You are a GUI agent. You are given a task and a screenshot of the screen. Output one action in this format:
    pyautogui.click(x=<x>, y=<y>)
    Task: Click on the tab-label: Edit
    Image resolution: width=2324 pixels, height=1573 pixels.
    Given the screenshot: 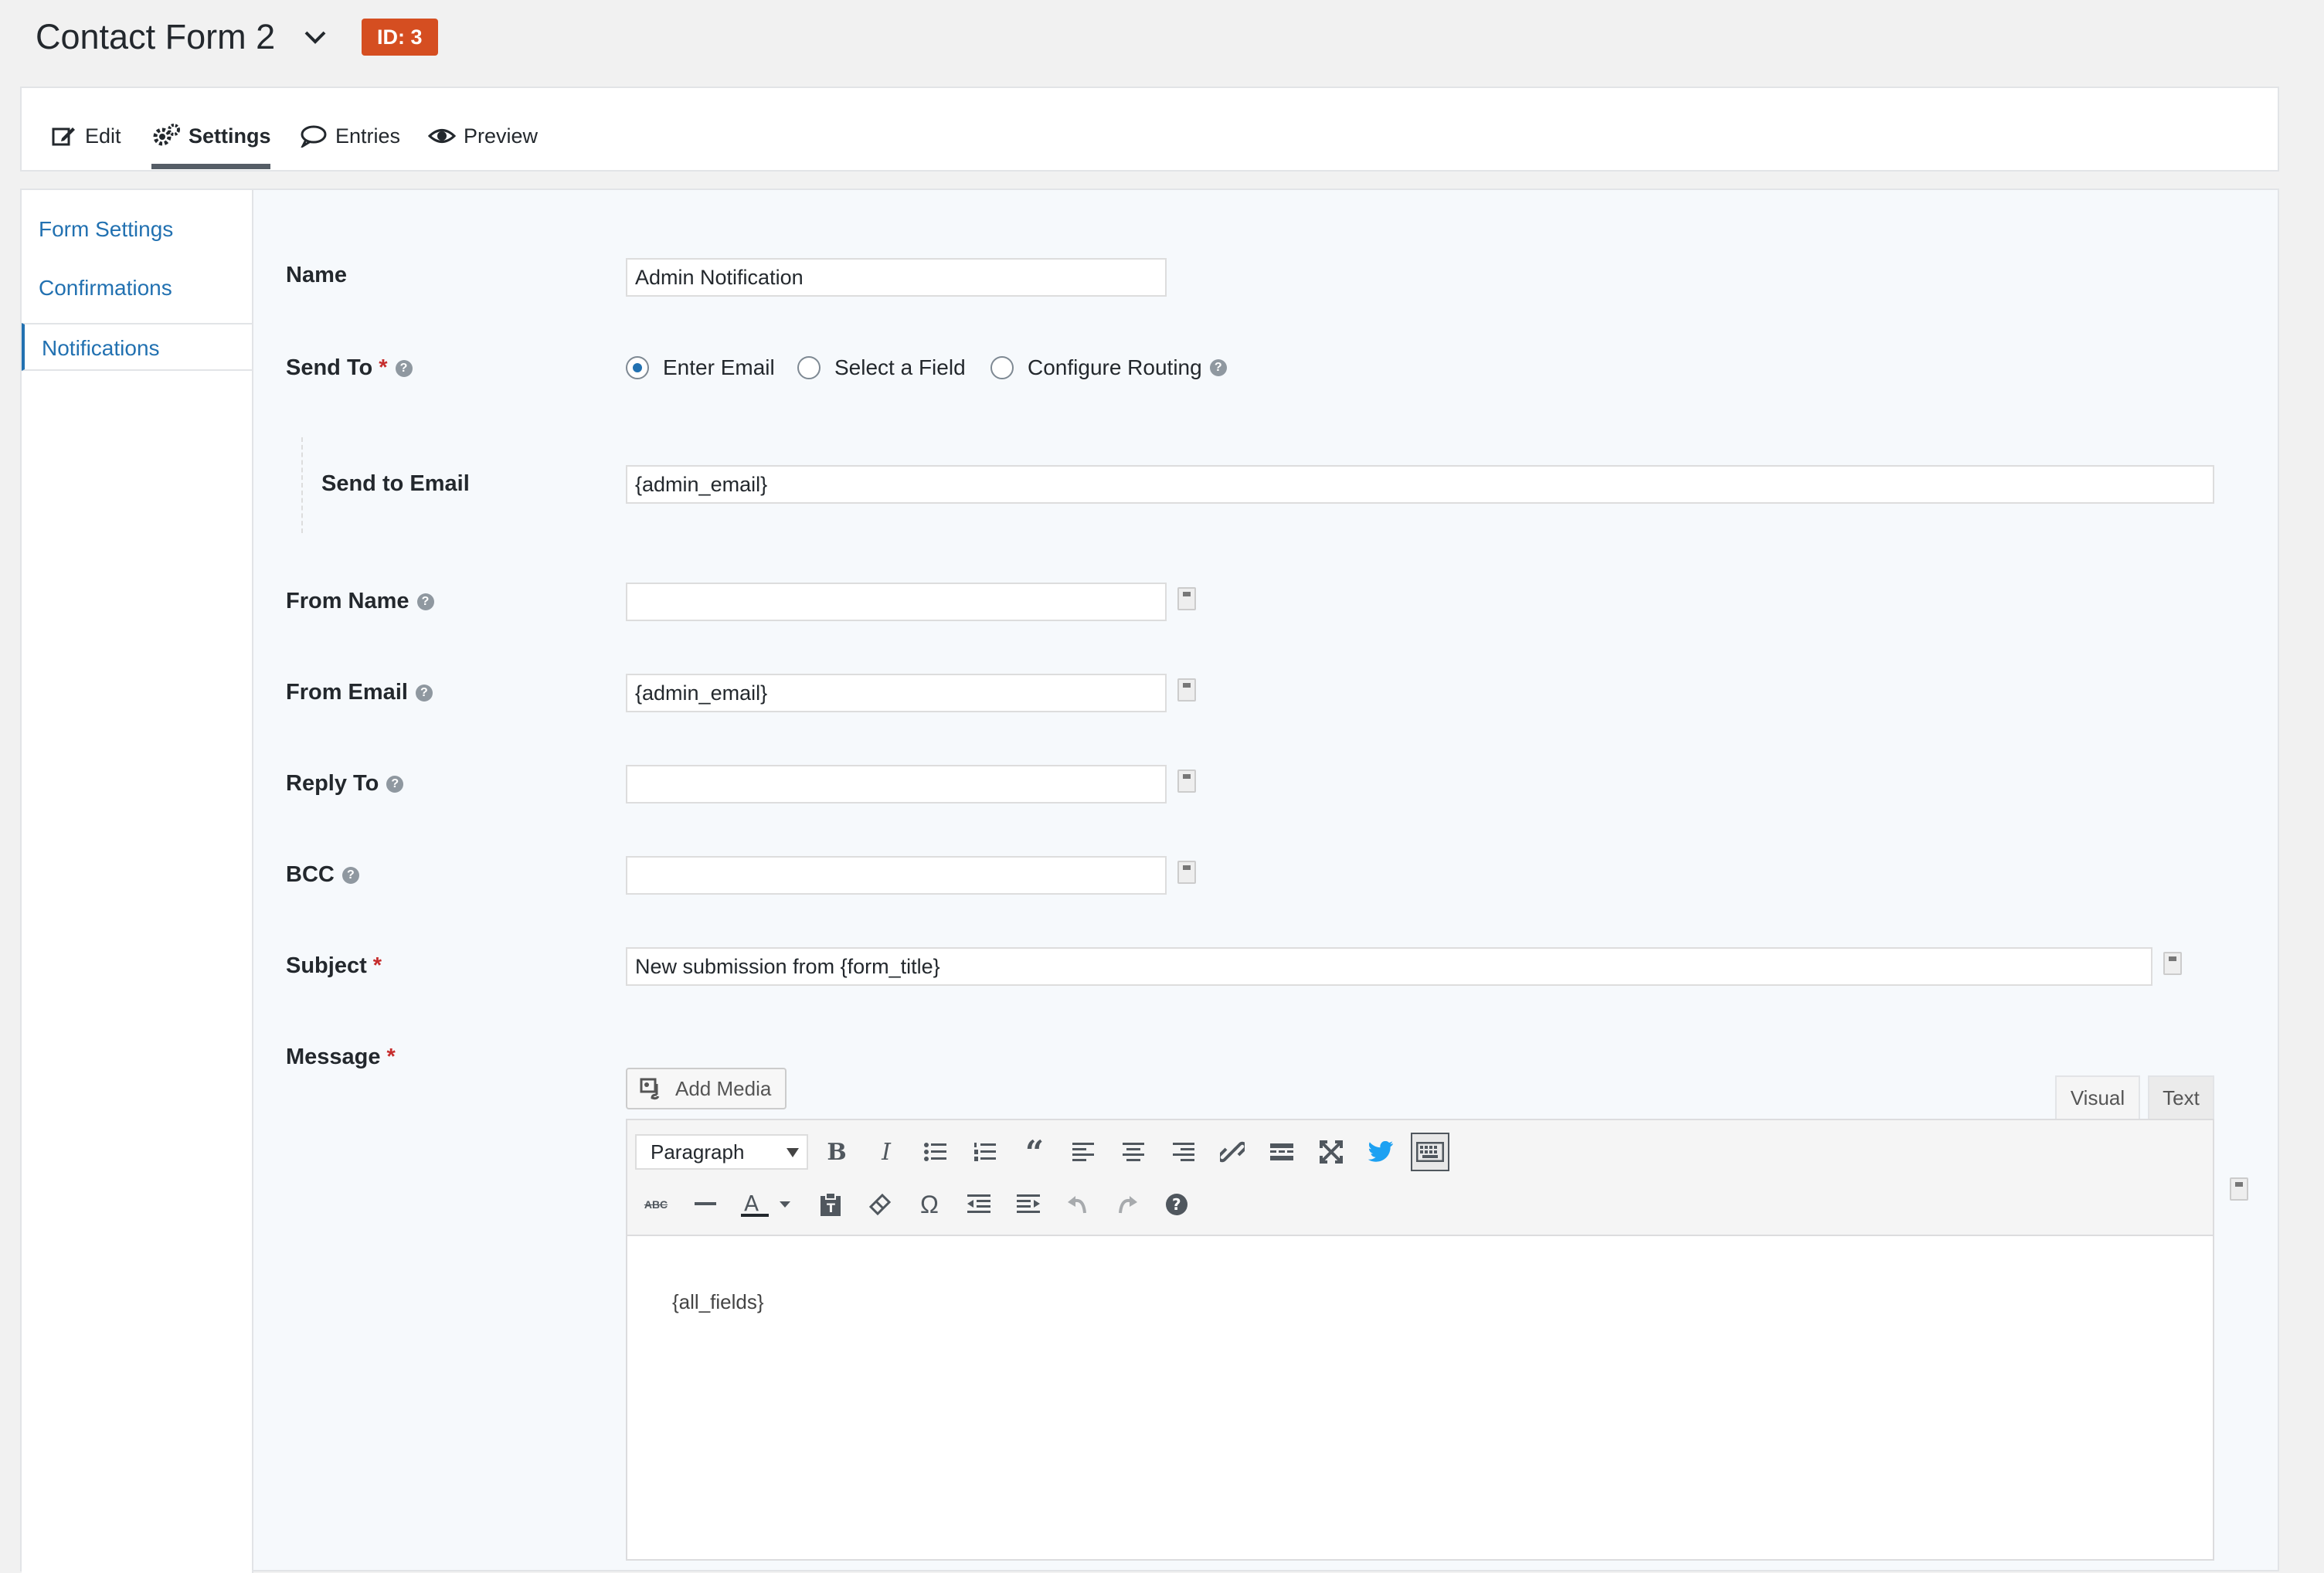 What is the action you would take?
    pyautogui.click(x=103, y=136)
    